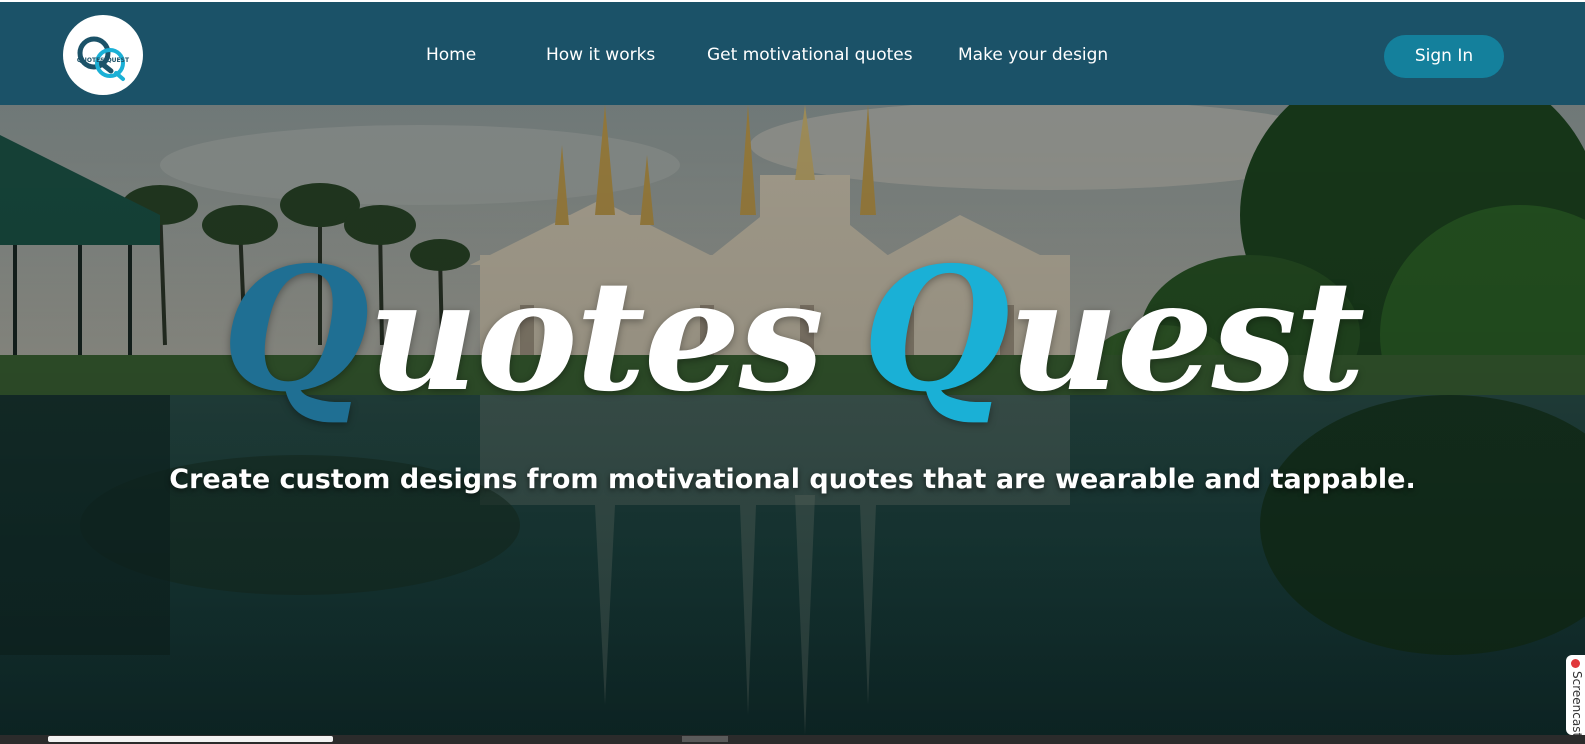  What do you see at coordinates (1577, 703) in the screenshot?
I see `recorder-label: Screencast` at bounding box center [1577, 703].